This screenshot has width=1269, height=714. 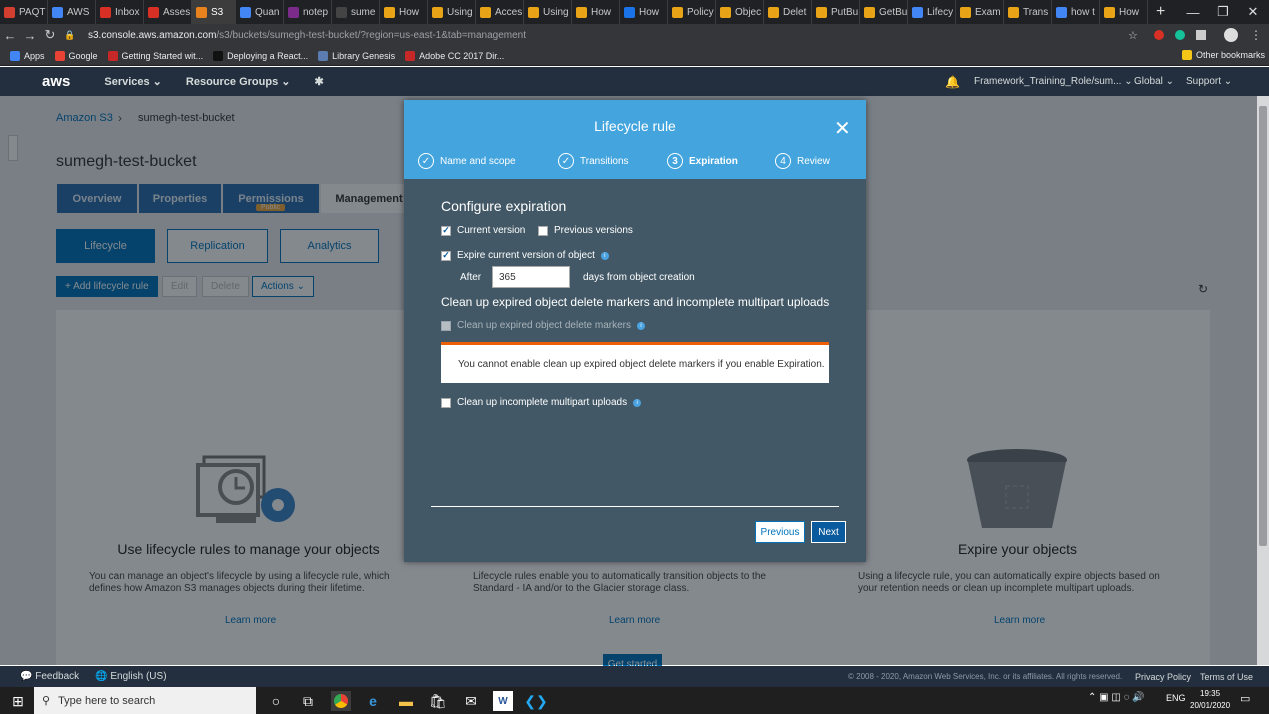 What do you see at coordinates (1223, 55) in the screenshot?
I see `other-bookmarks: Other bookmarks` at bounding box center [1223, 55].